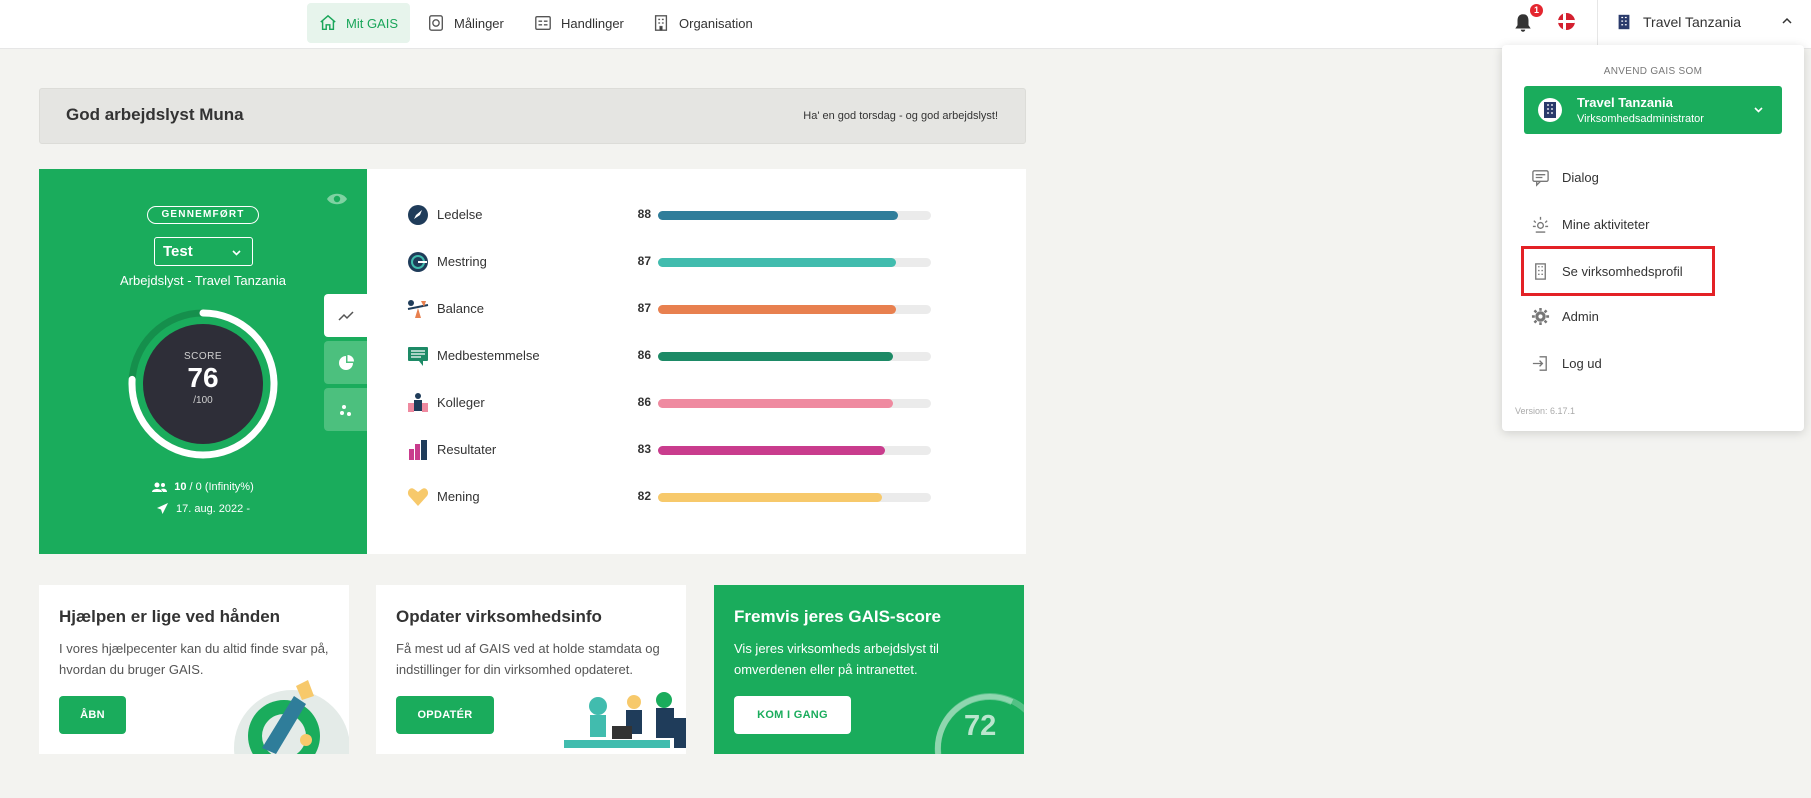 Image resolution: width=1811 pixels, height=798 pixels. I want to click on org-switcher: Travel Tanzania Virksomhedsadministrator, so click(1653, 110).